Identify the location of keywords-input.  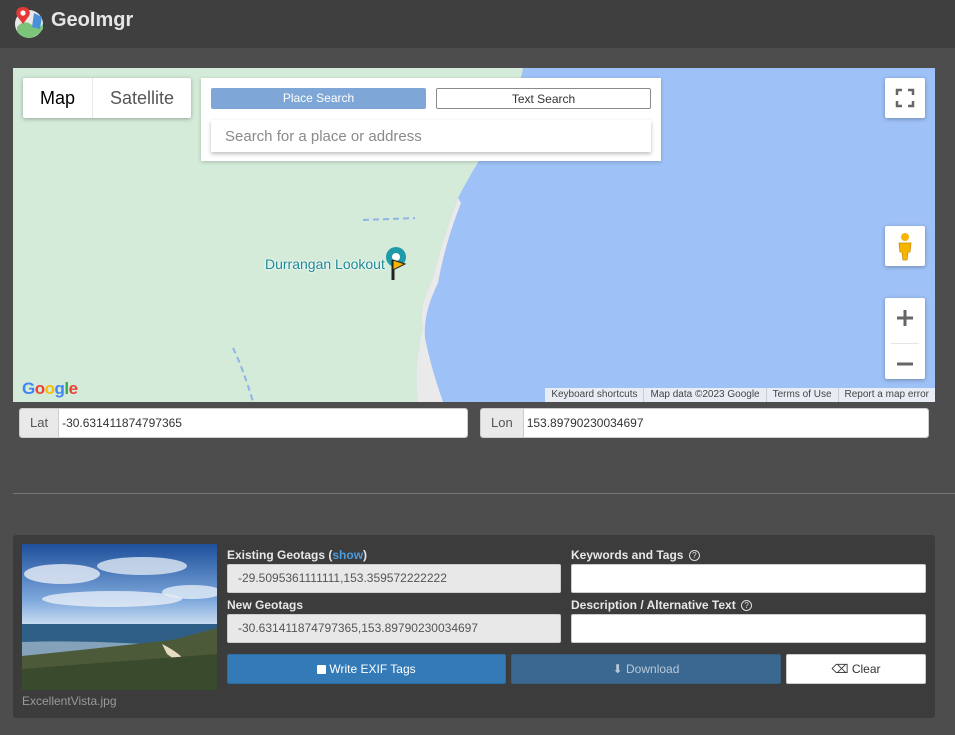
(748, 578).